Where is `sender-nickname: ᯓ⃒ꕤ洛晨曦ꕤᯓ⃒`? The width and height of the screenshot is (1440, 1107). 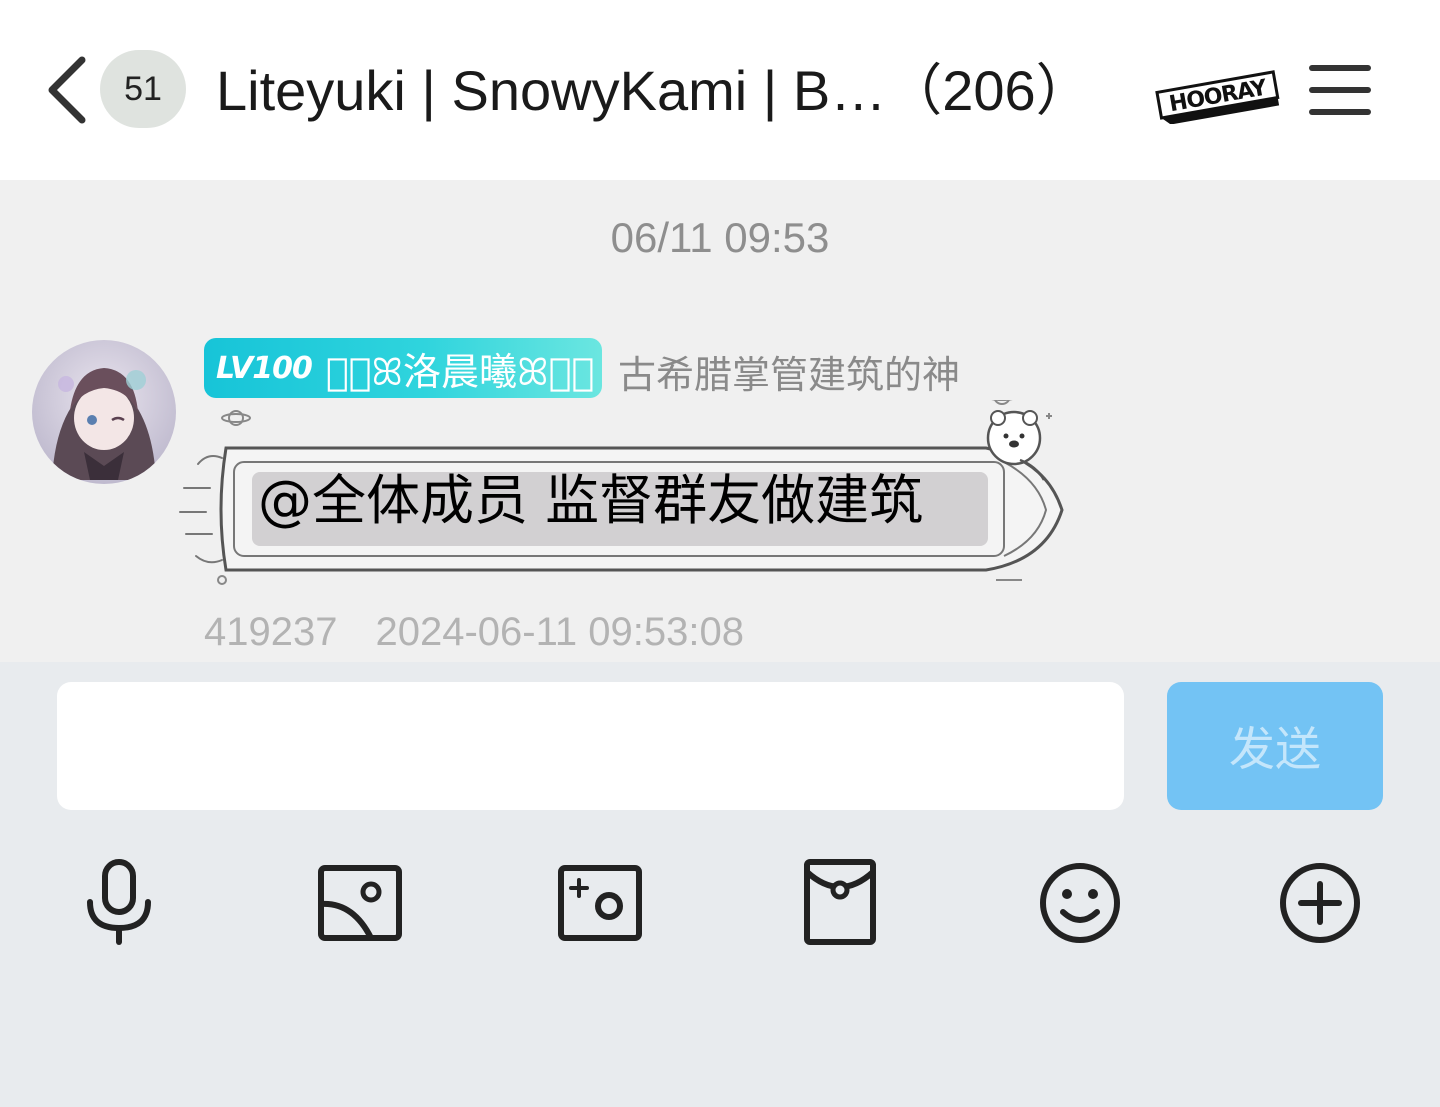 sender-nickname: ᯓ⃒ꕤ洛晨曦ꕤᯓ⃒ is located at coordinates (460, 371).